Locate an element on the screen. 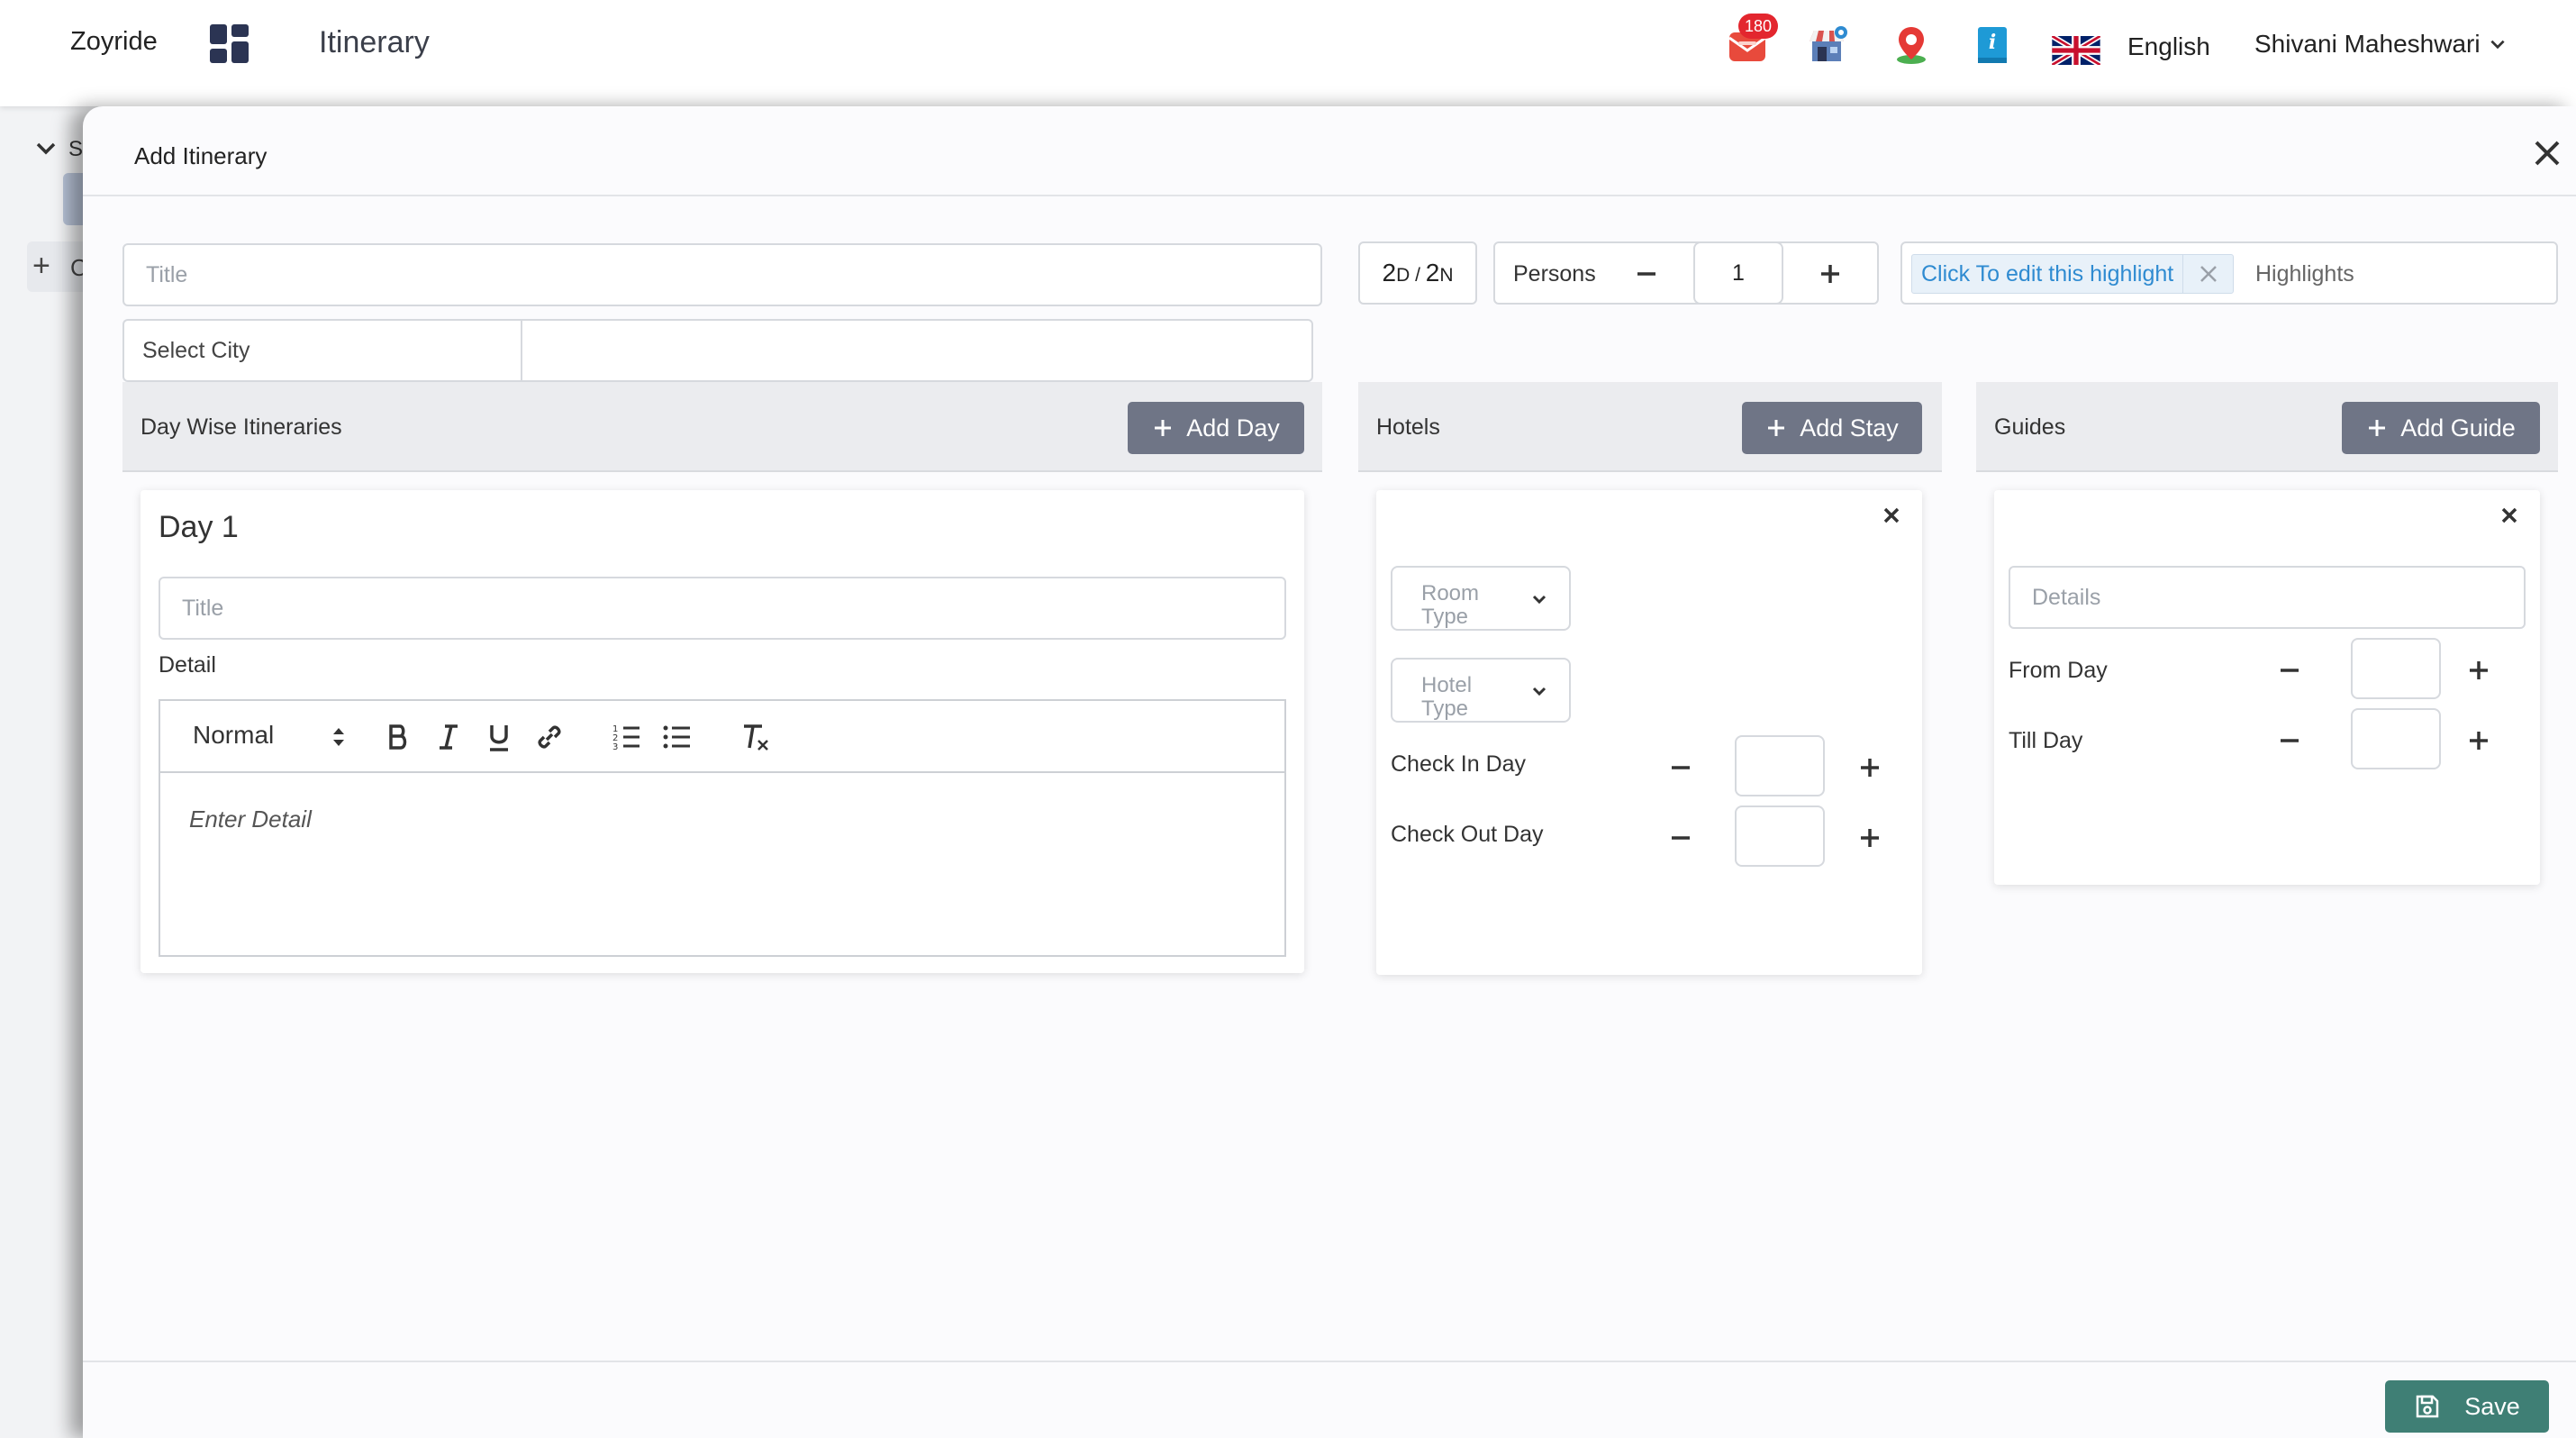  bullet-list-icon is located at coordinates (677, 737).